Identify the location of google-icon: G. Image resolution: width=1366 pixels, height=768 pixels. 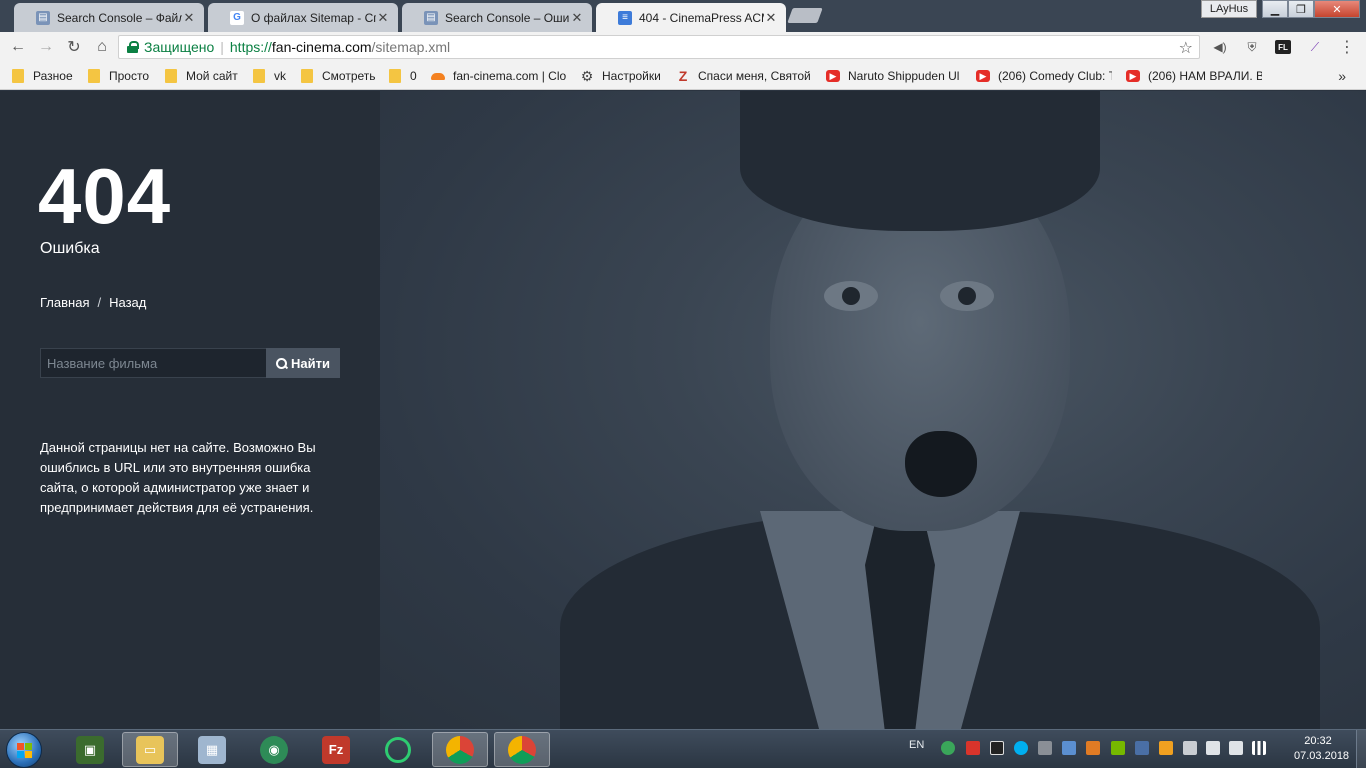
(237, 17).